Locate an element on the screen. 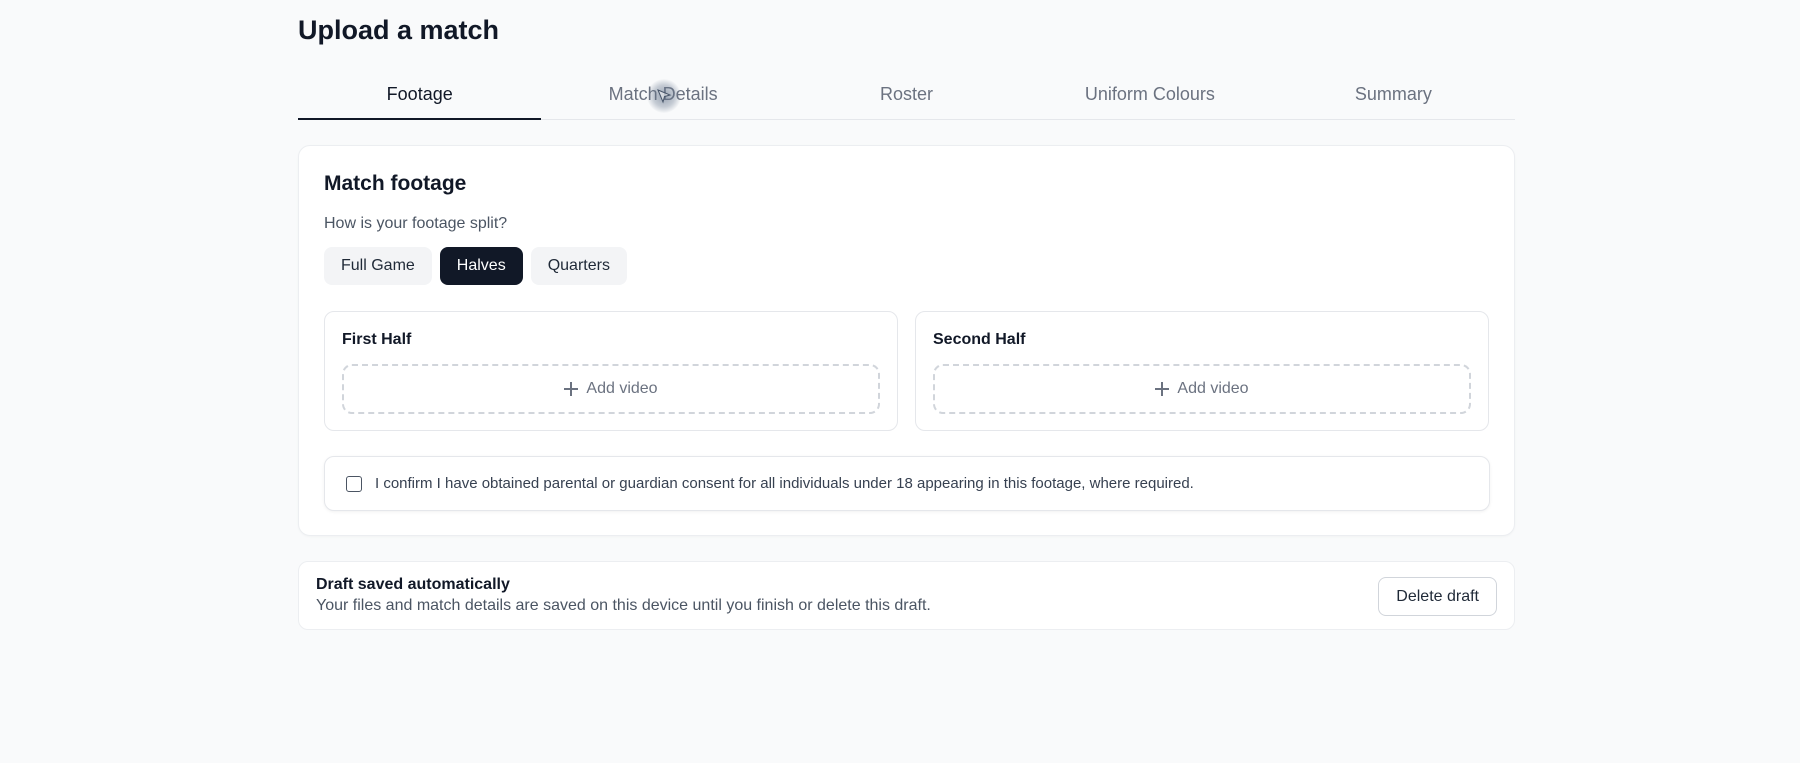  section-title: Match footage is located at coordinates (395, 183).